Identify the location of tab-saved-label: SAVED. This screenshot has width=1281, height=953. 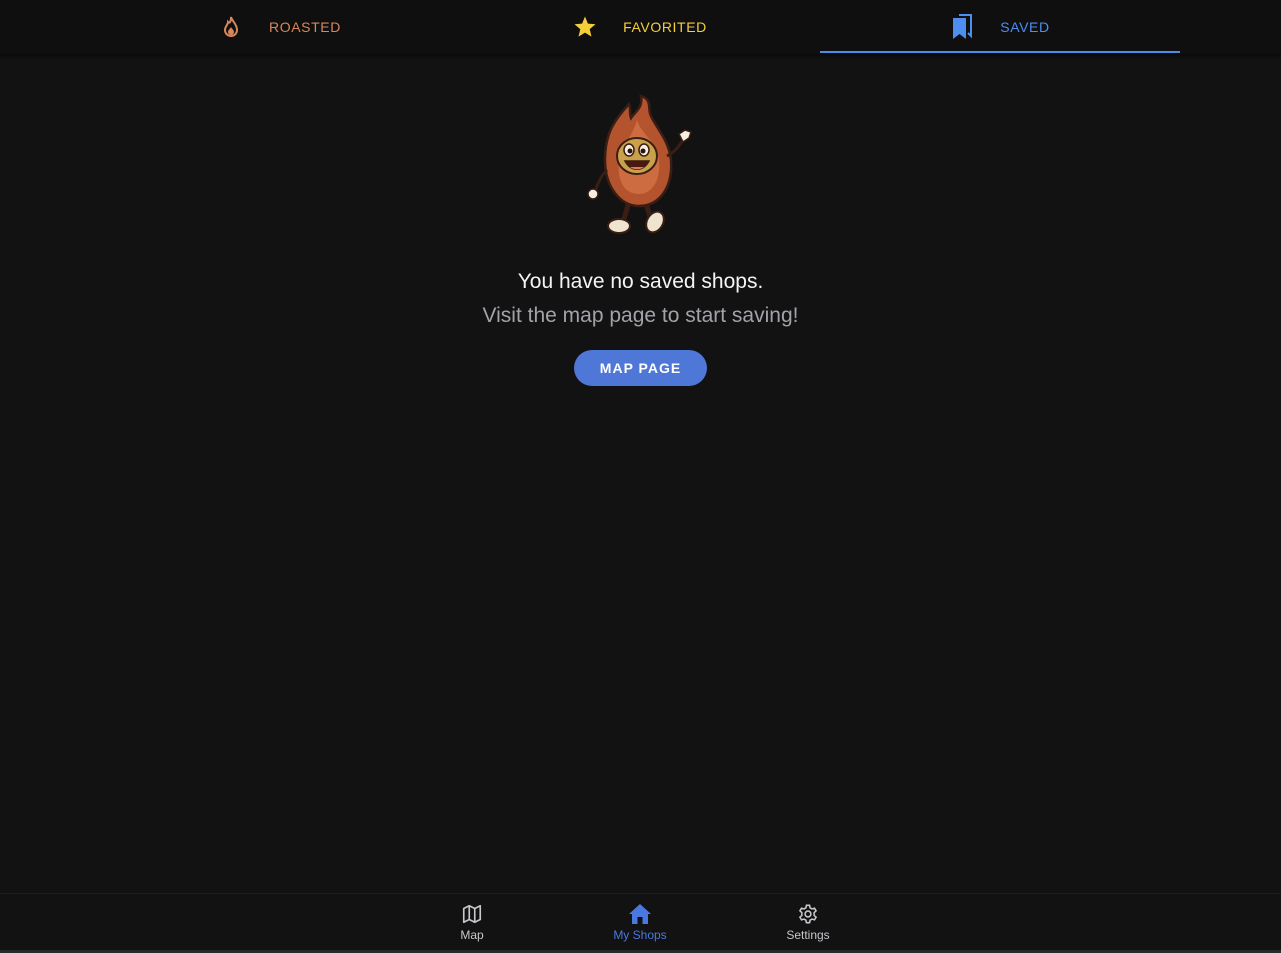
(1025, 27).